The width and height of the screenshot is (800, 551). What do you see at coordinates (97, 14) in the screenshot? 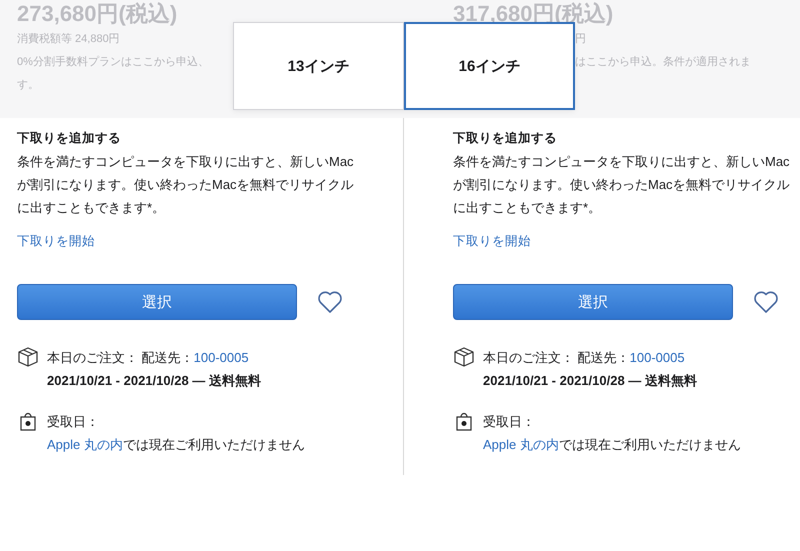
I see `price-text: 273,680円(税込)` at bounding box center [97, 14].